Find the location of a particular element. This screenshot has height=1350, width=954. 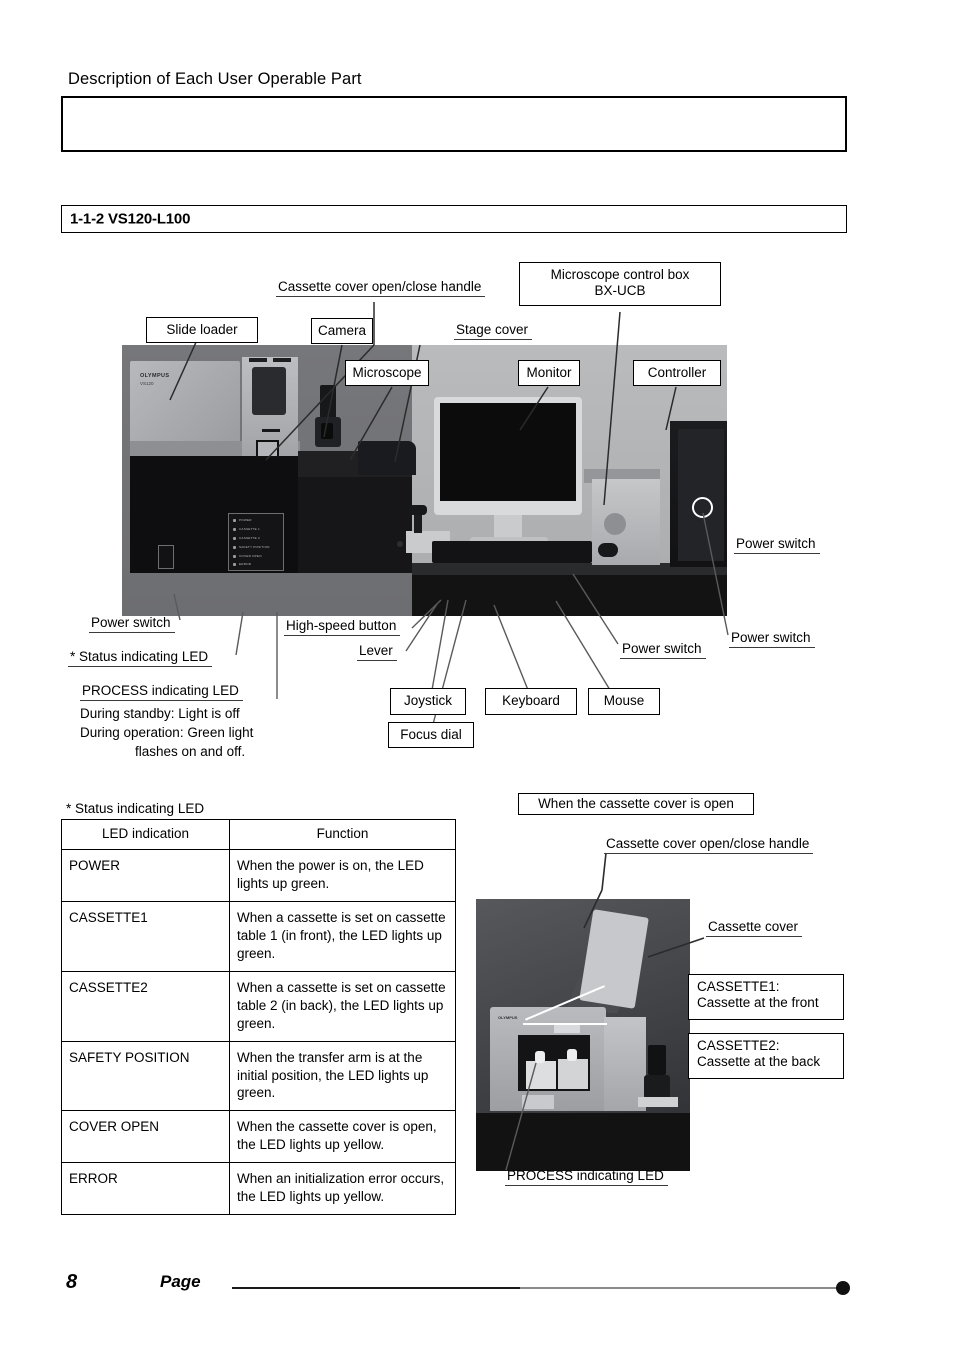

callout-microscope: Microscope is located at coordinates (387, 373).